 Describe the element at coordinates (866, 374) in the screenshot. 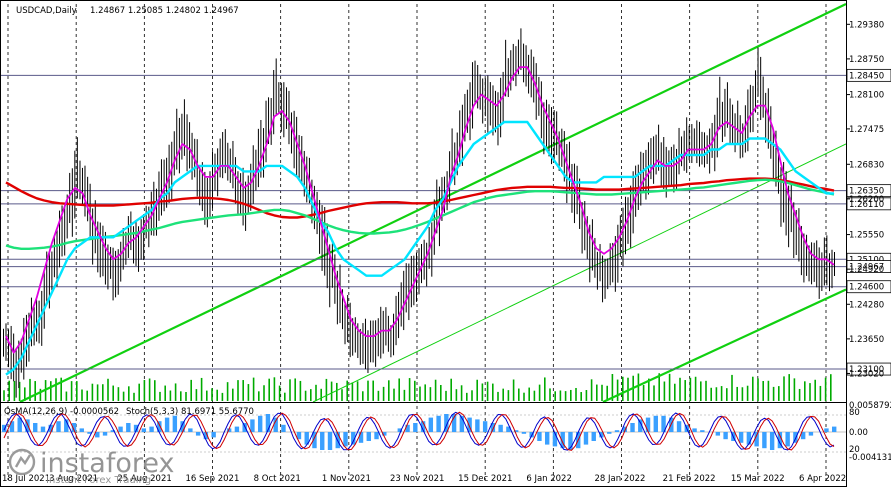

I see `y-tick-label: 1.23020` at that location.